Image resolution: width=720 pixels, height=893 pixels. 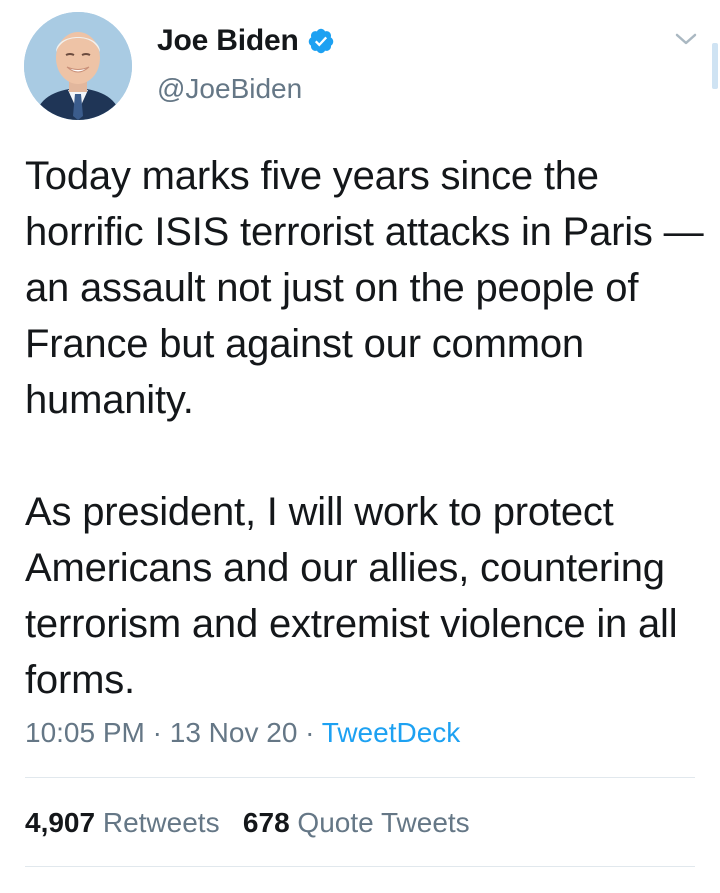 What do you see at coordinates (229, 89) in the screenshot?
I see `author-handle: @JoeBiden` at bounding box center [229, 89].